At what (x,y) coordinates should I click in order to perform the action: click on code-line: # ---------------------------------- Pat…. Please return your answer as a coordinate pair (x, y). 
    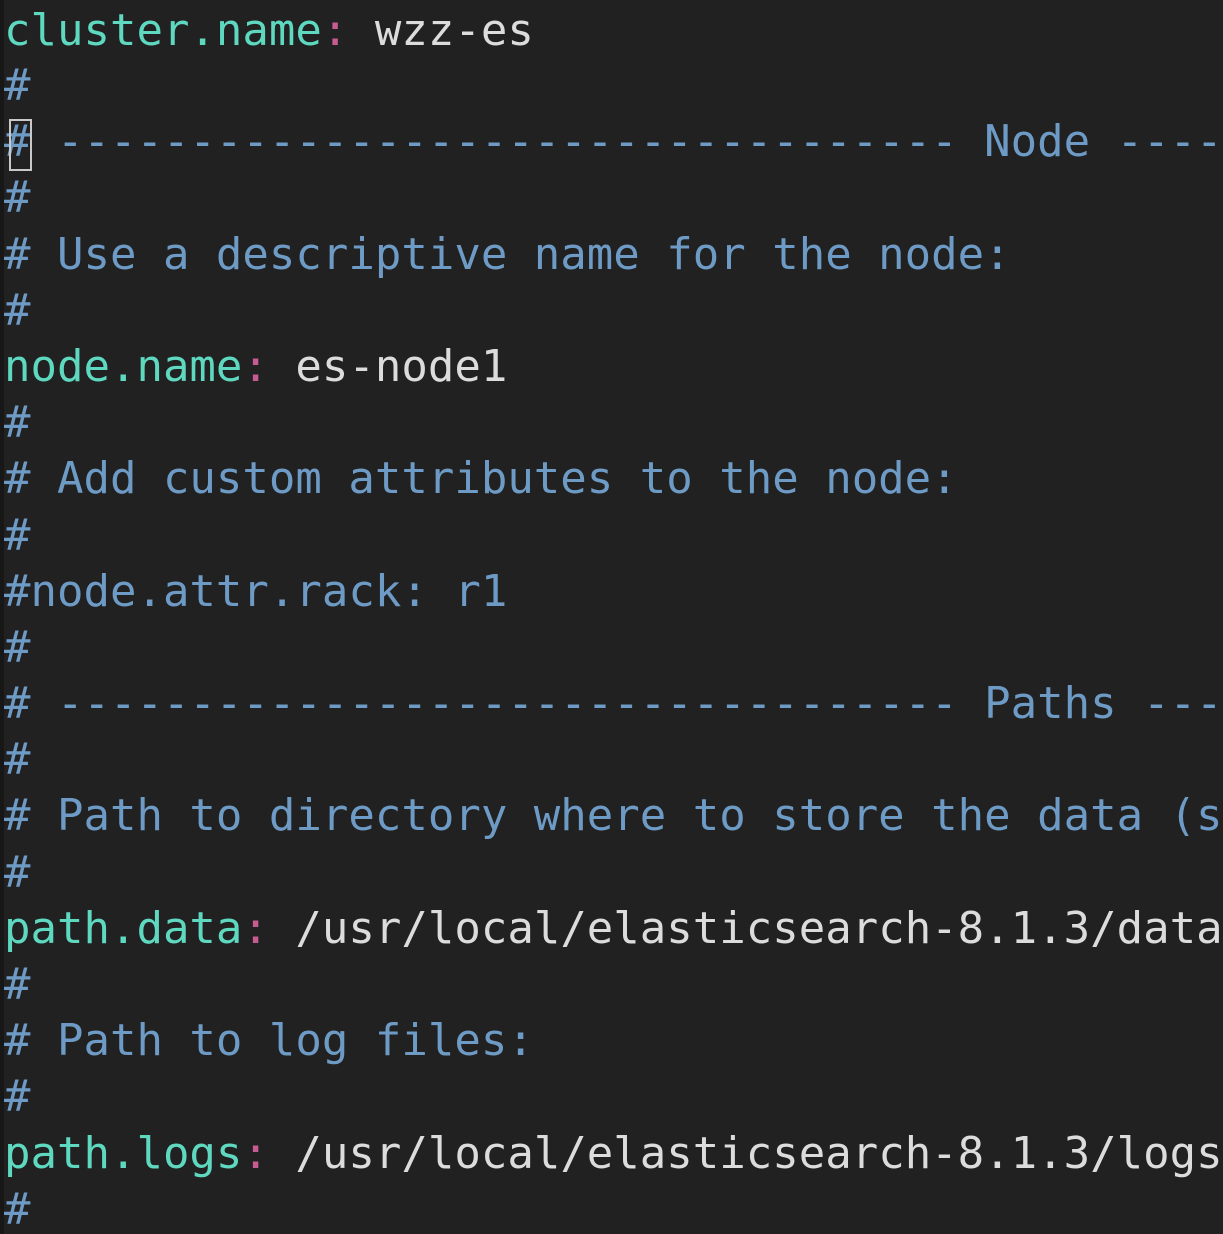
    Looking at the image, I should click on (613, 704).